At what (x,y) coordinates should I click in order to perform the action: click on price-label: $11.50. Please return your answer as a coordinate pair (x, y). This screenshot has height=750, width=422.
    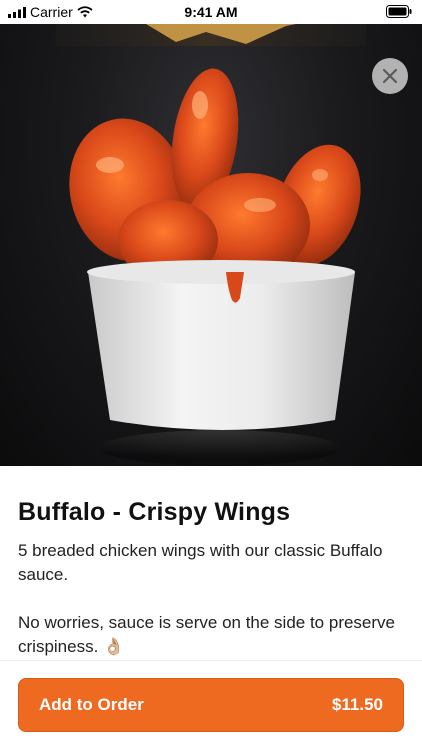
    Looking at the image, I should click on (357, 704).